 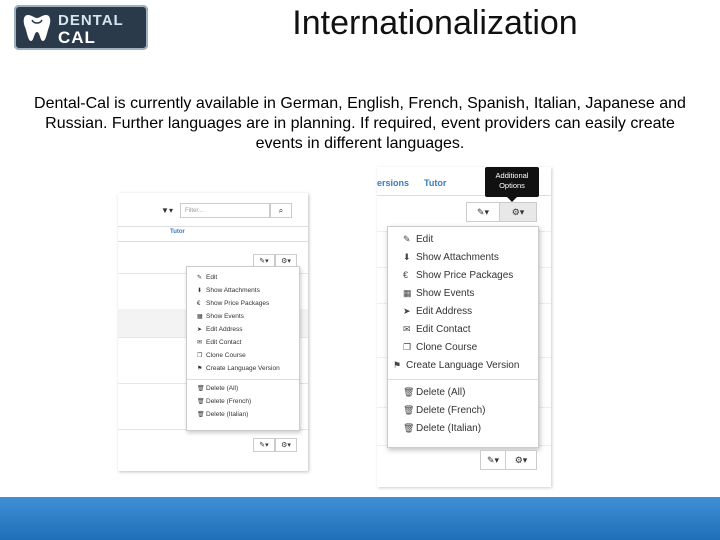 I want to click on tooltip-line2: Options, so click(x=512, y=185).